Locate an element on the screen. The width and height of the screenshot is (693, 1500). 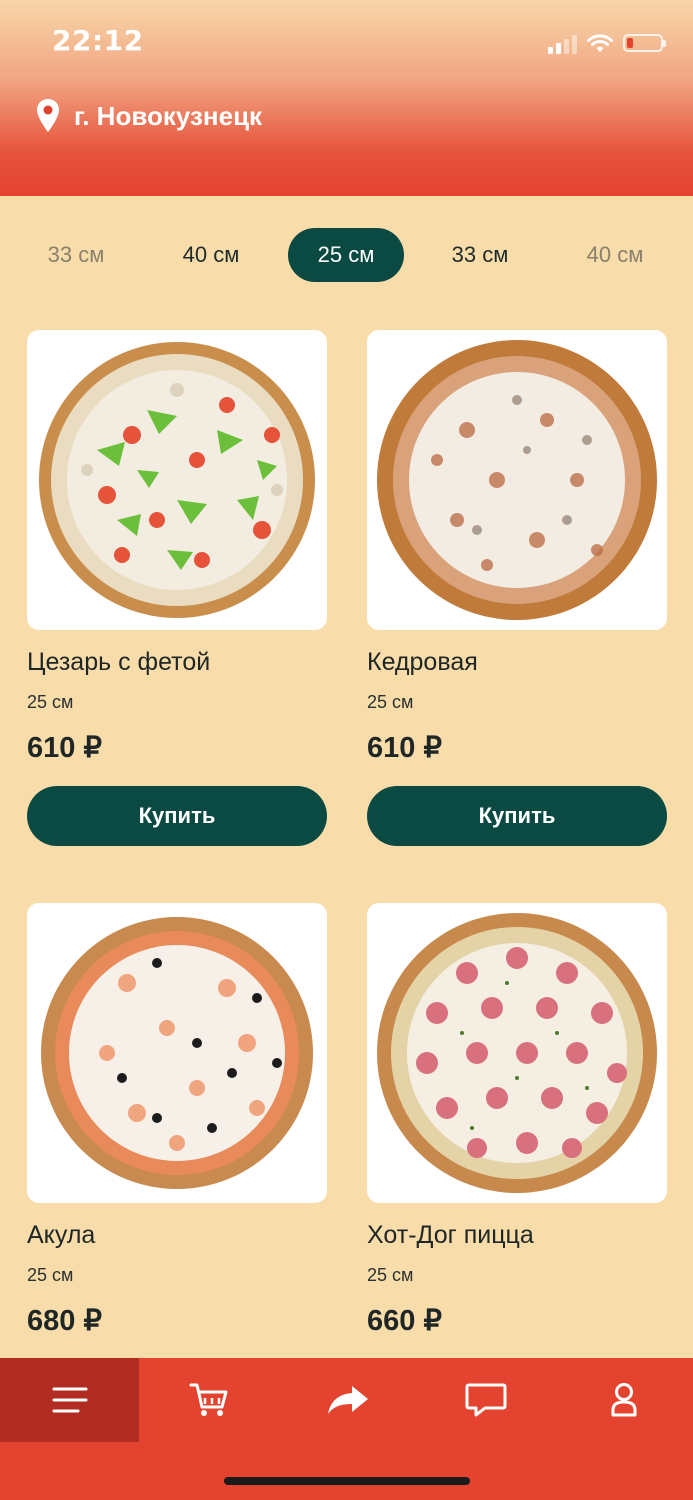
product-name: Акула is located at coordinates (61, 1235).